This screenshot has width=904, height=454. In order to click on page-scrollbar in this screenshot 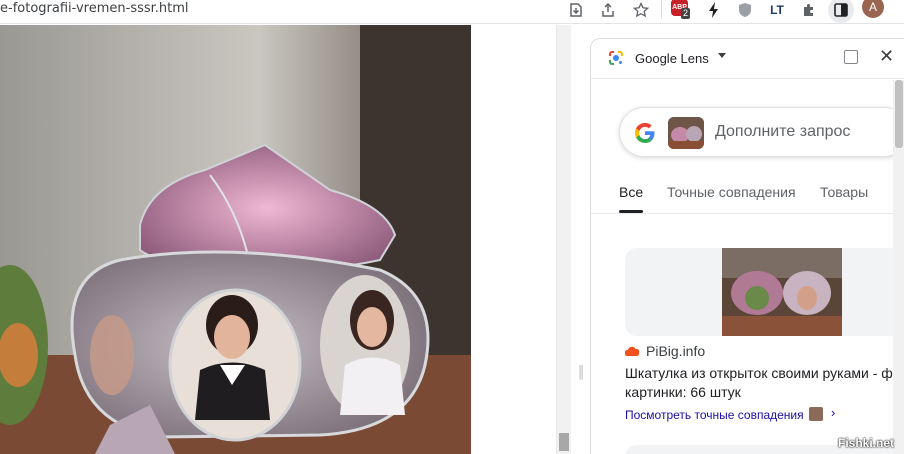, I will do `click(563, 239)`.